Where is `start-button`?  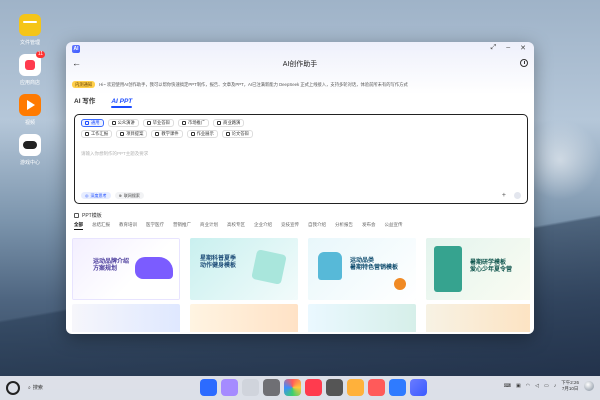
start-button is located at coordinates (13, 388).